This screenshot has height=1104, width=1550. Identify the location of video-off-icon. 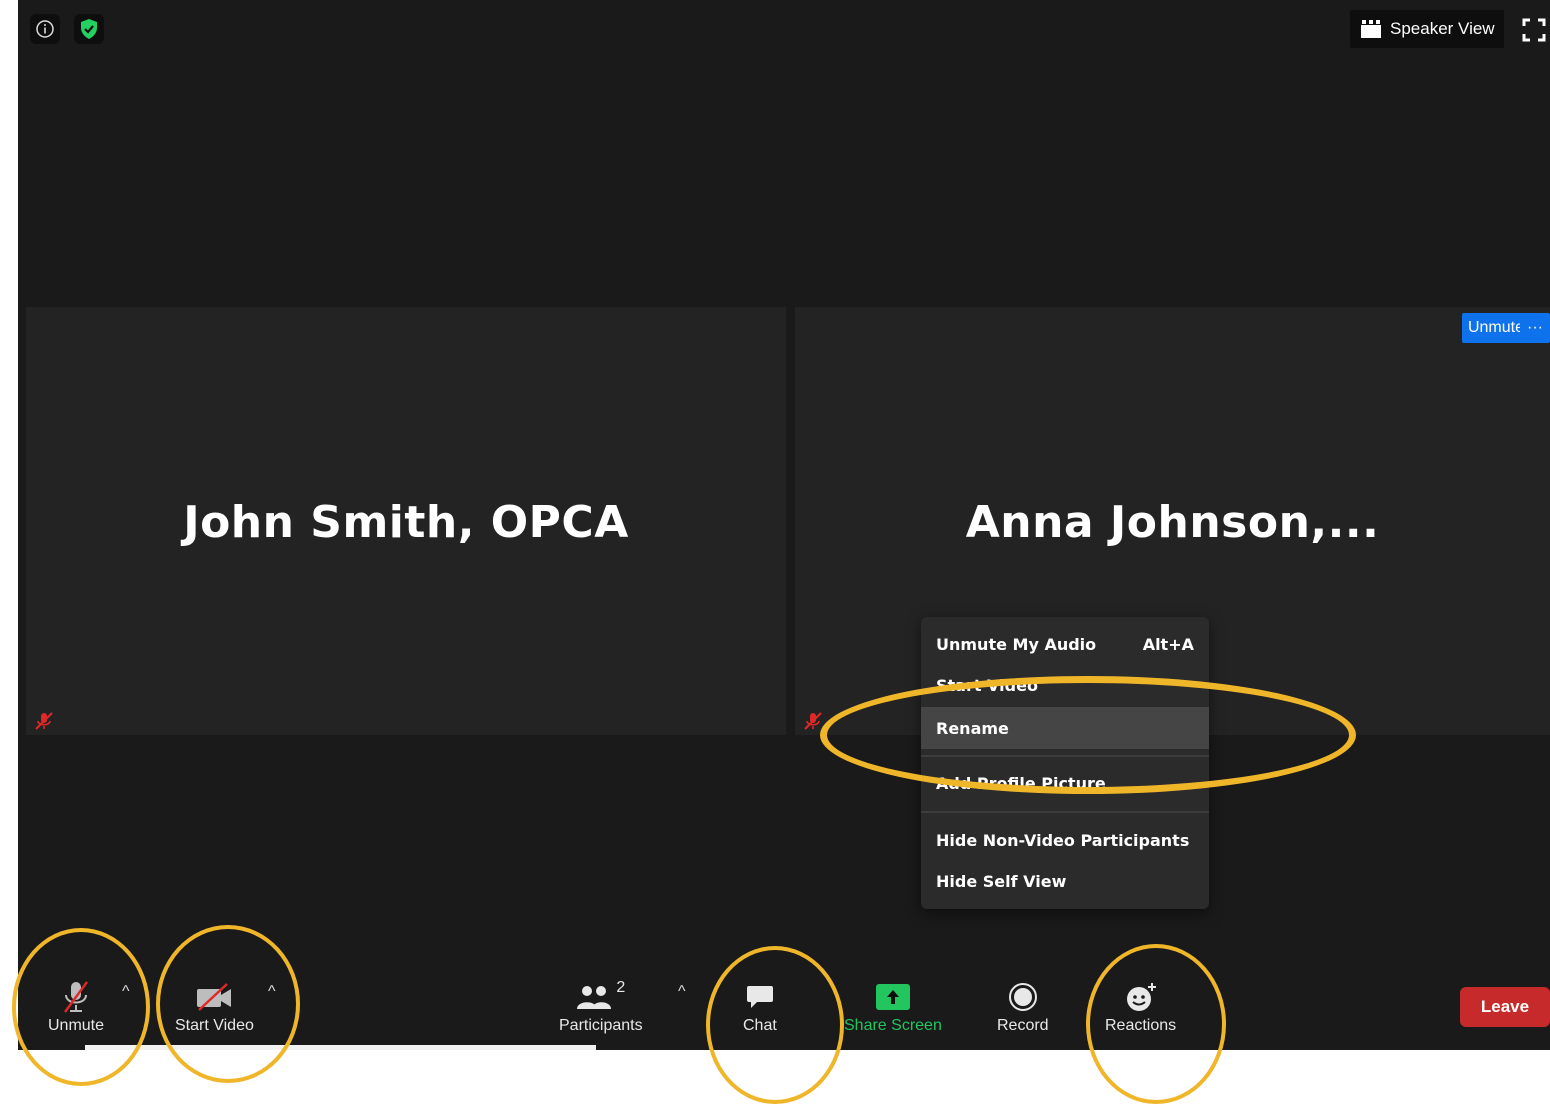
(214, 997).